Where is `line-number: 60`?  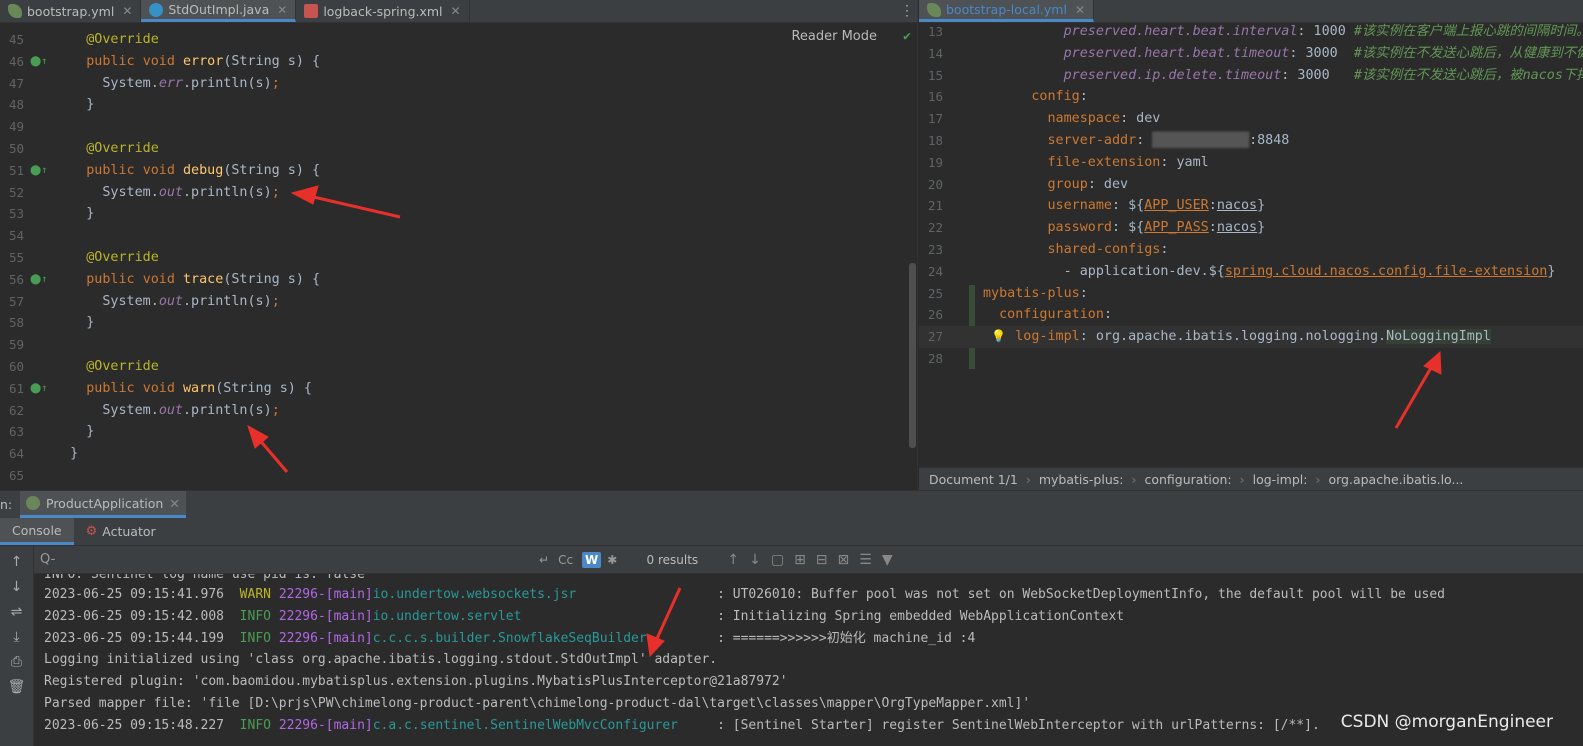 line-number: 60 is located at coordinates (16, 366).